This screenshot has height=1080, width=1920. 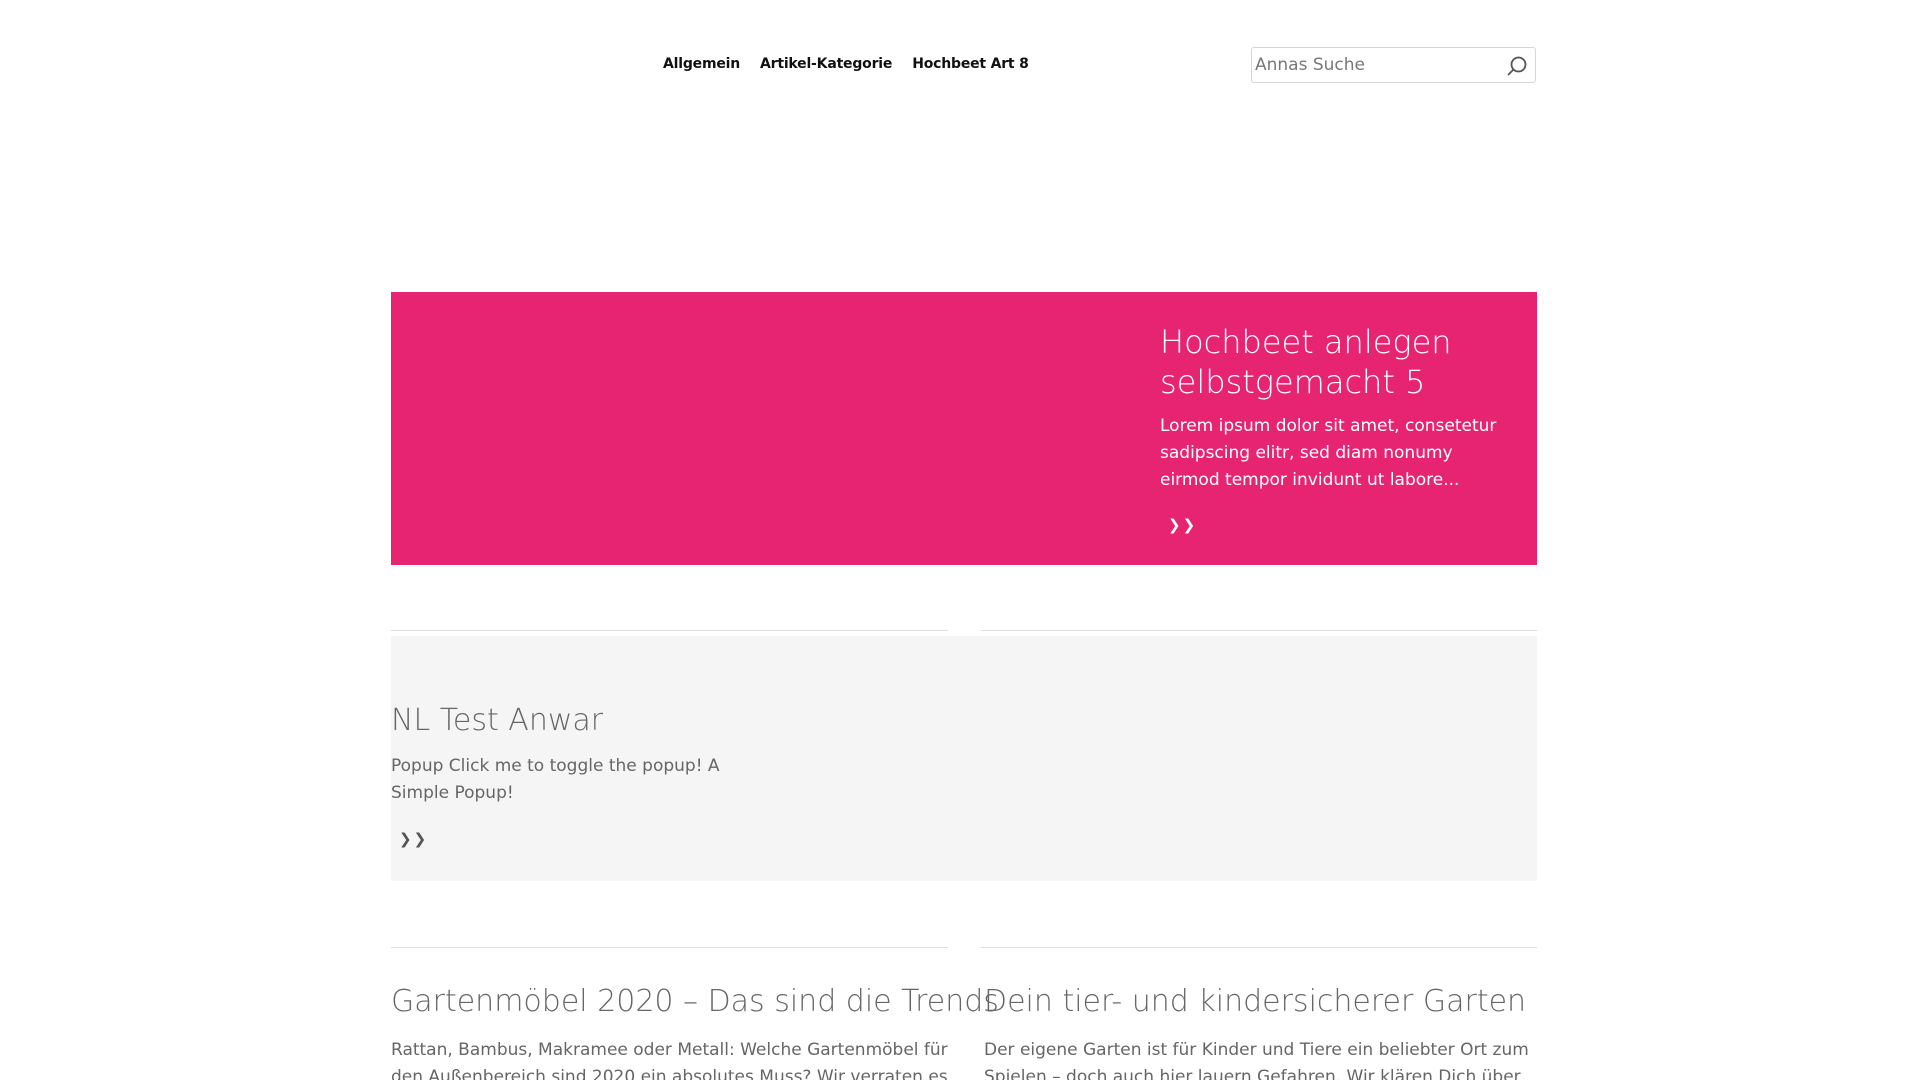 What do you see at coordinates (695, 1002) in the screenshot?
I see `article-title: Gartenmöbel 2020 – Das sind die Trends` at bounding box center [695, 1002].